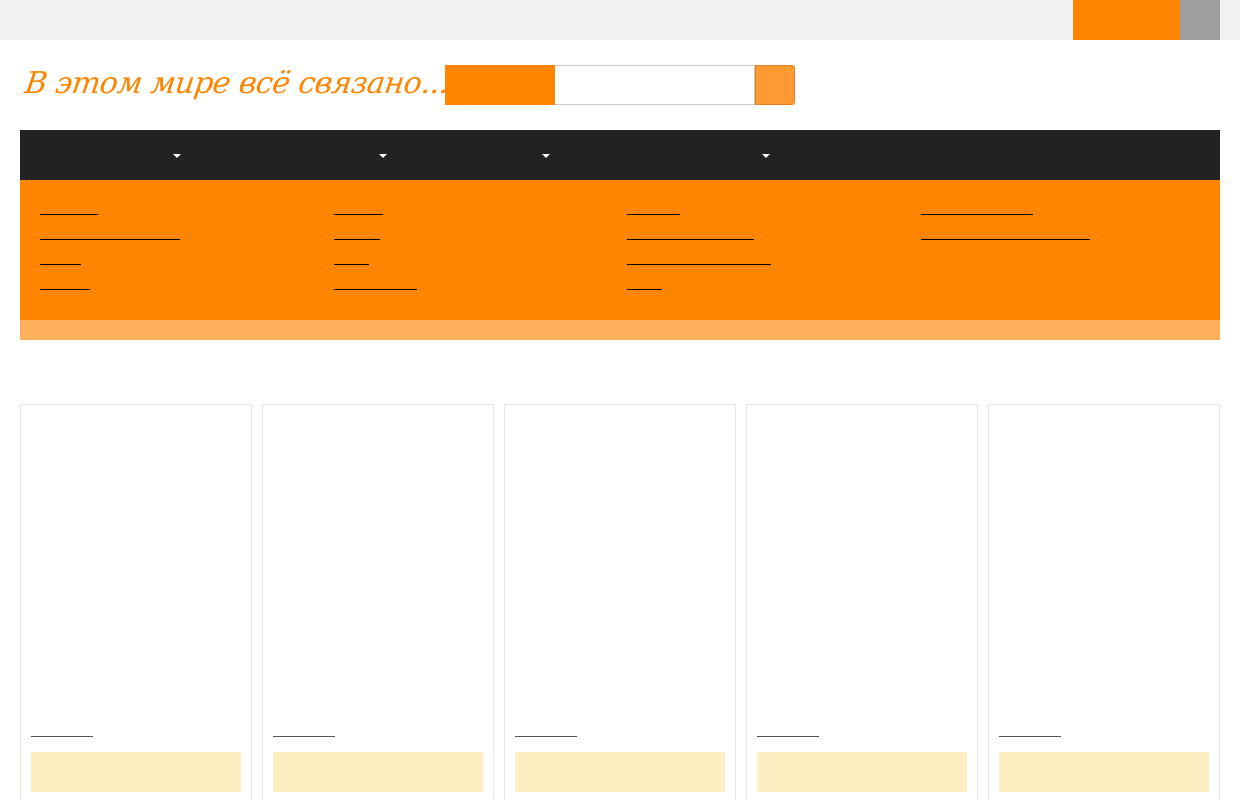  Describe the element at coordinates (775, 85) in the screenshot. I see `search-button` at that location.